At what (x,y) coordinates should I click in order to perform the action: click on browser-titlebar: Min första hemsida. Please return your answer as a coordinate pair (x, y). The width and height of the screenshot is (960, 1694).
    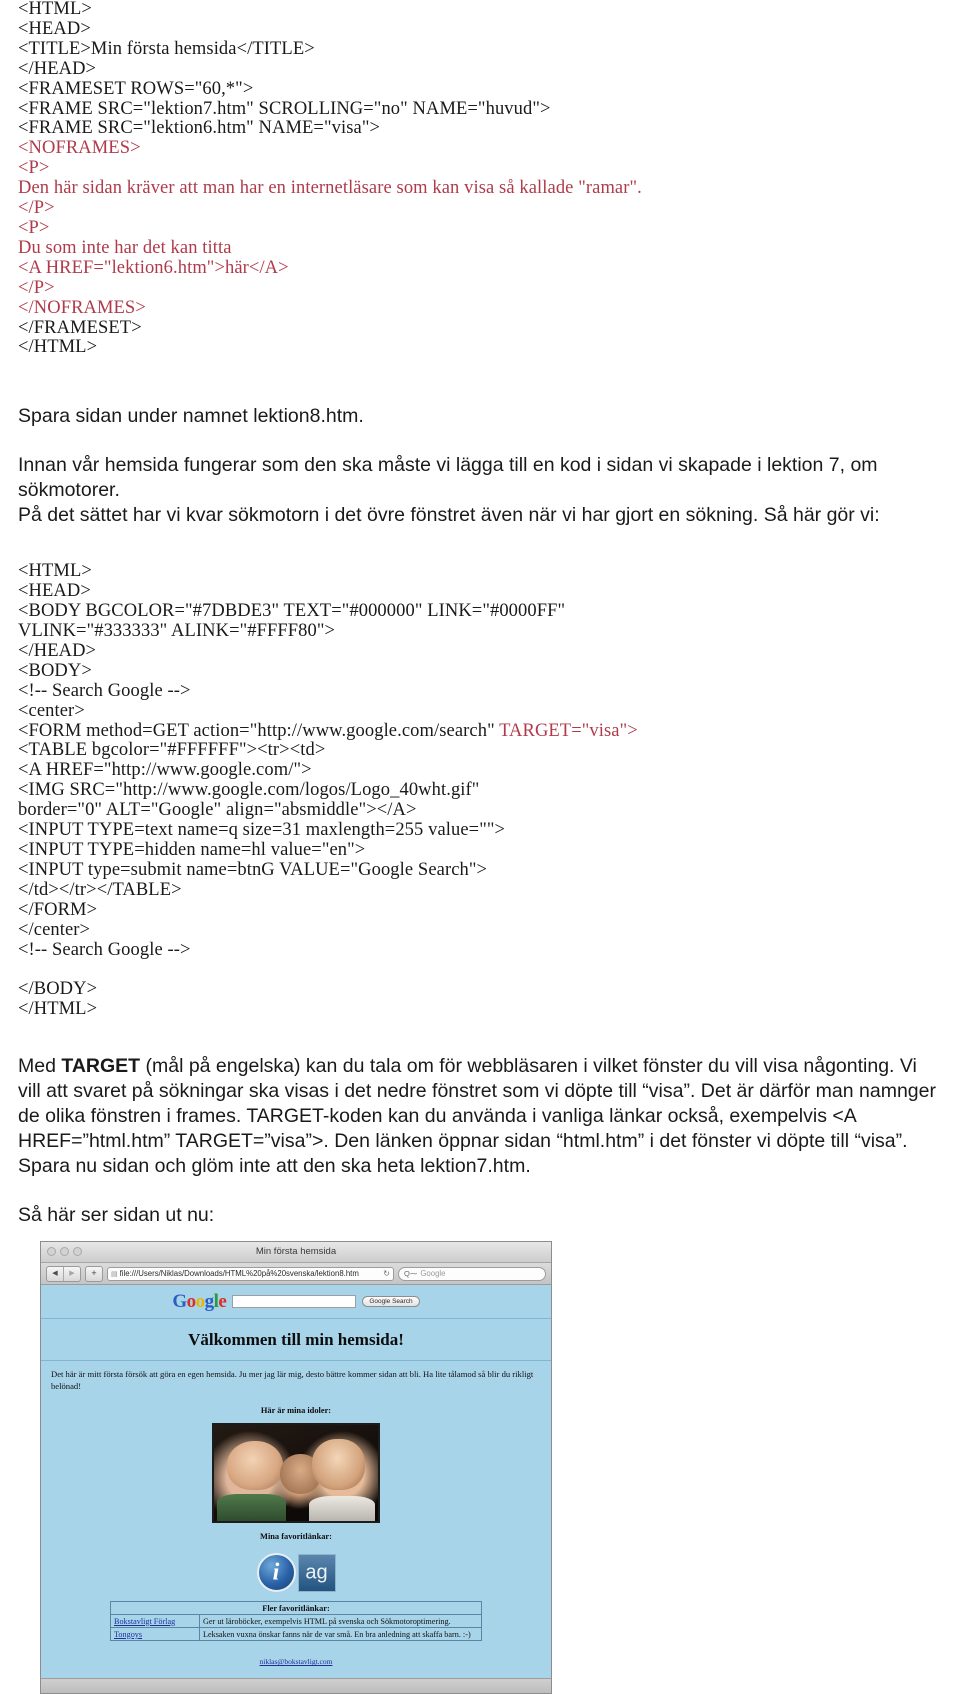
    Looking at the image, I should click on (296, 1253).